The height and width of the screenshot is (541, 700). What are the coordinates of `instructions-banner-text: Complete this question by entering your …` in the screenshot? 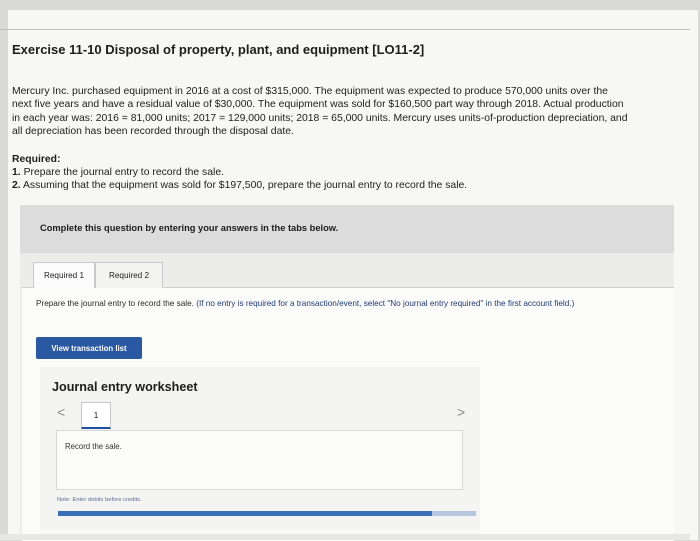 It's located at (189, 228).